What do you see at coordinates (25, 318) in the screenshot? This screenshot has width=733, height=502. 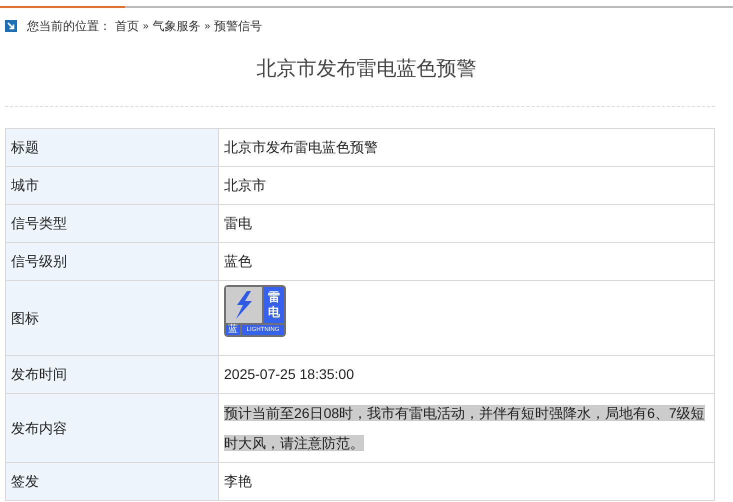 I see `field-label: 图标` at bounding box center [25, 318].